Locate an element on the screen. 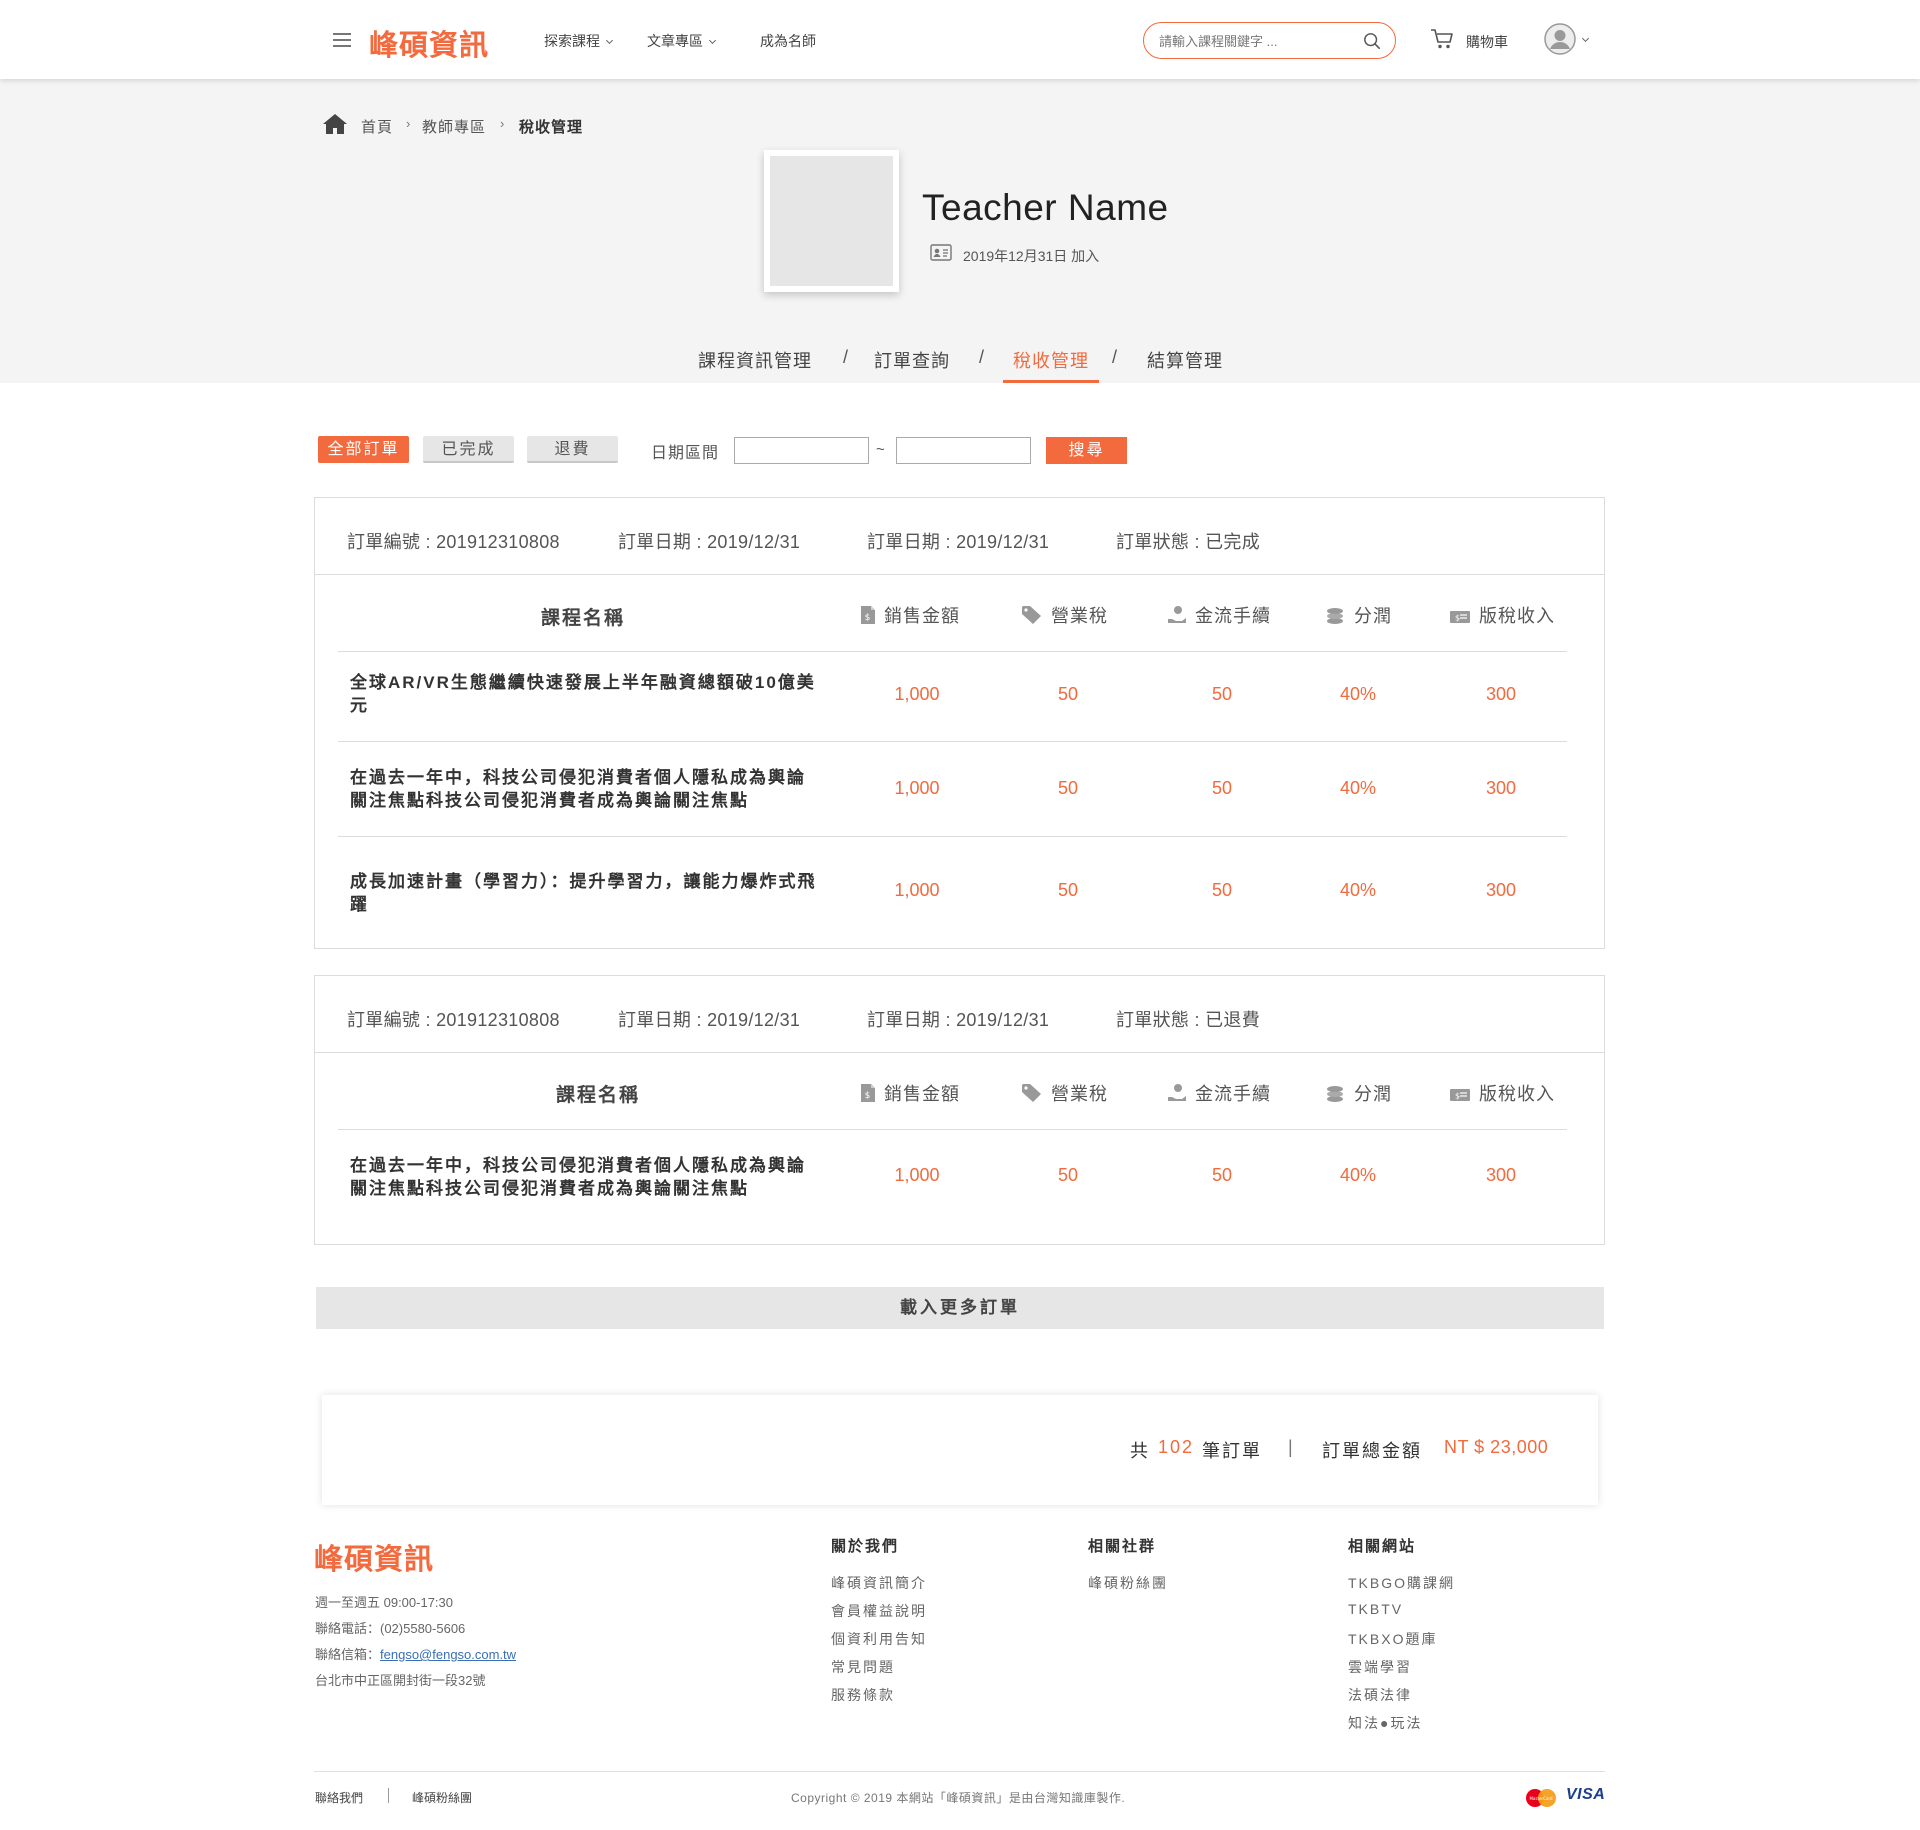 This screenshot has height=1830, width=1920. footer-link: TKBTV is located at coordinates (1375, 1609).